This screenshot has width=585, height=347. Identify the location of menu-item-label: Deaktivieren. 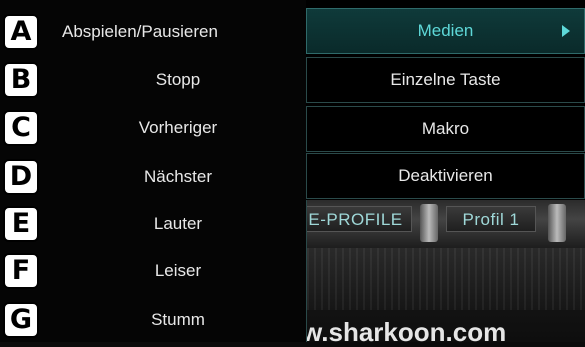
(445, 175).